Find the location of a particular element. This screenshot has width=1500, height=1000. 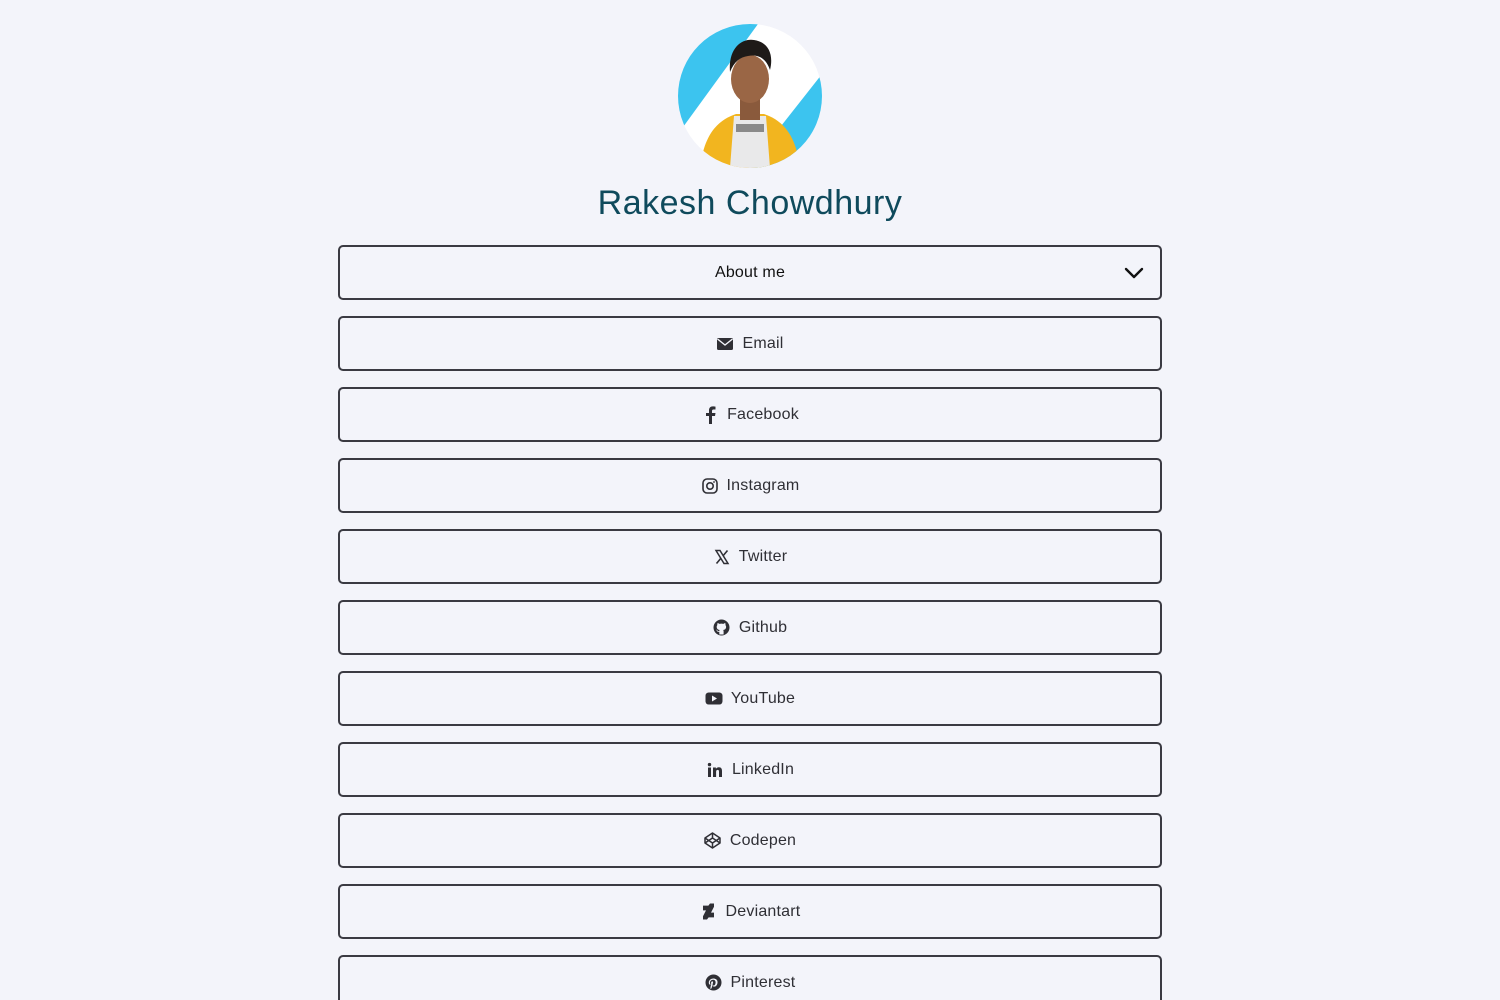

deviantart-link-button: Deviantart is located at coordinates (750, 911).